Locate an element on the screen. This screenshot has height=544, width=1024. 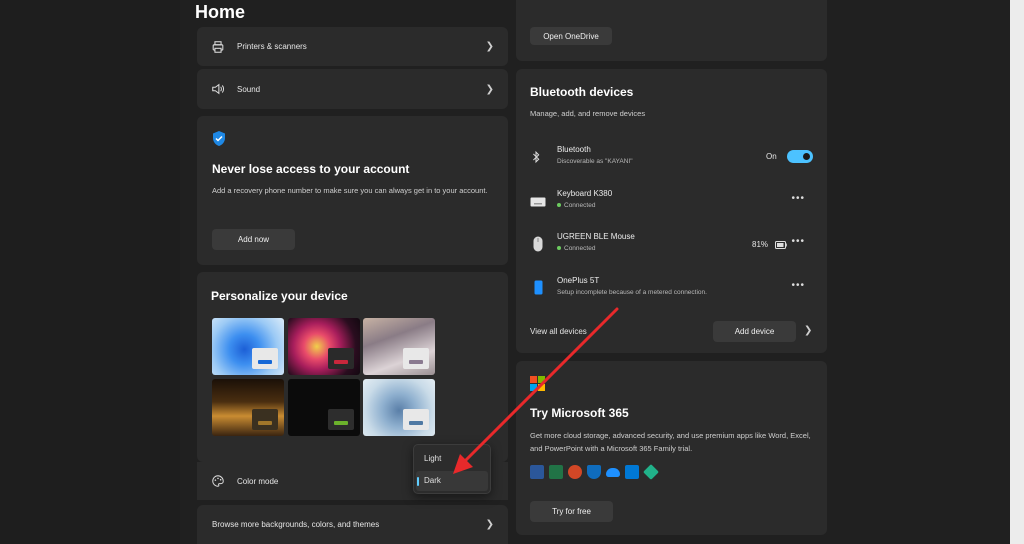
m365-app-icons is located at coordinates (596, 472).